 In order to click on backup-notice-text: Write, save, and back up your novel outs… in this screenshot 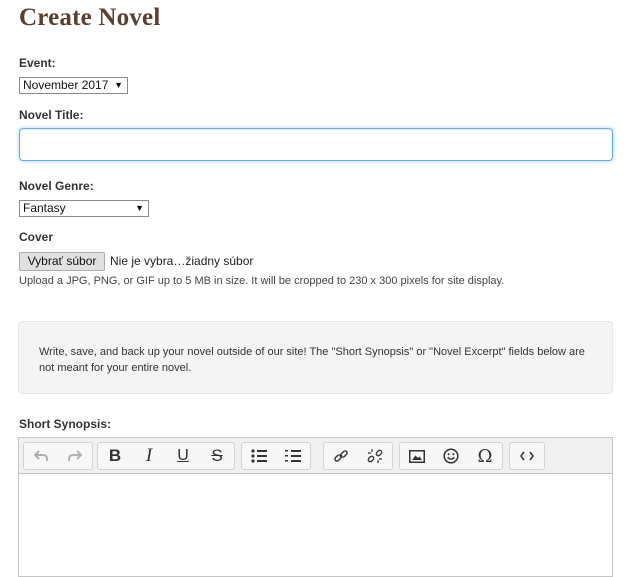, I will do `click(312, 360)`.